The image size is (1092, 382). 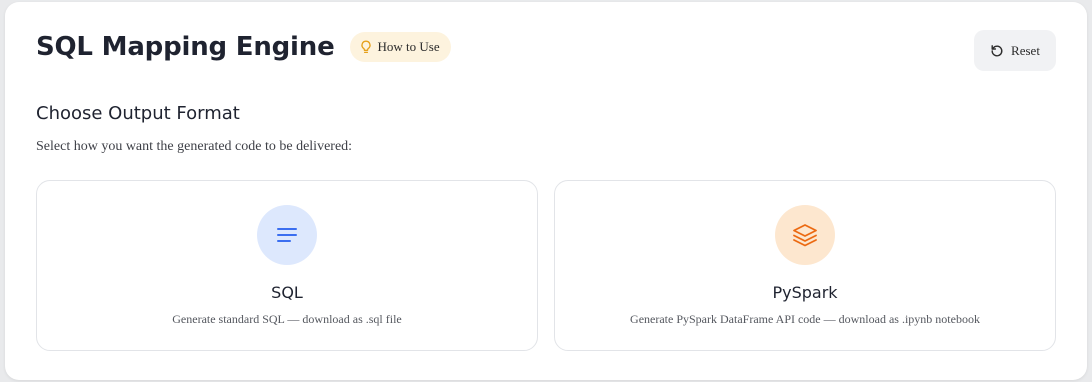 I want to click on reset-button: Reset, so click(x=1015, y=50).